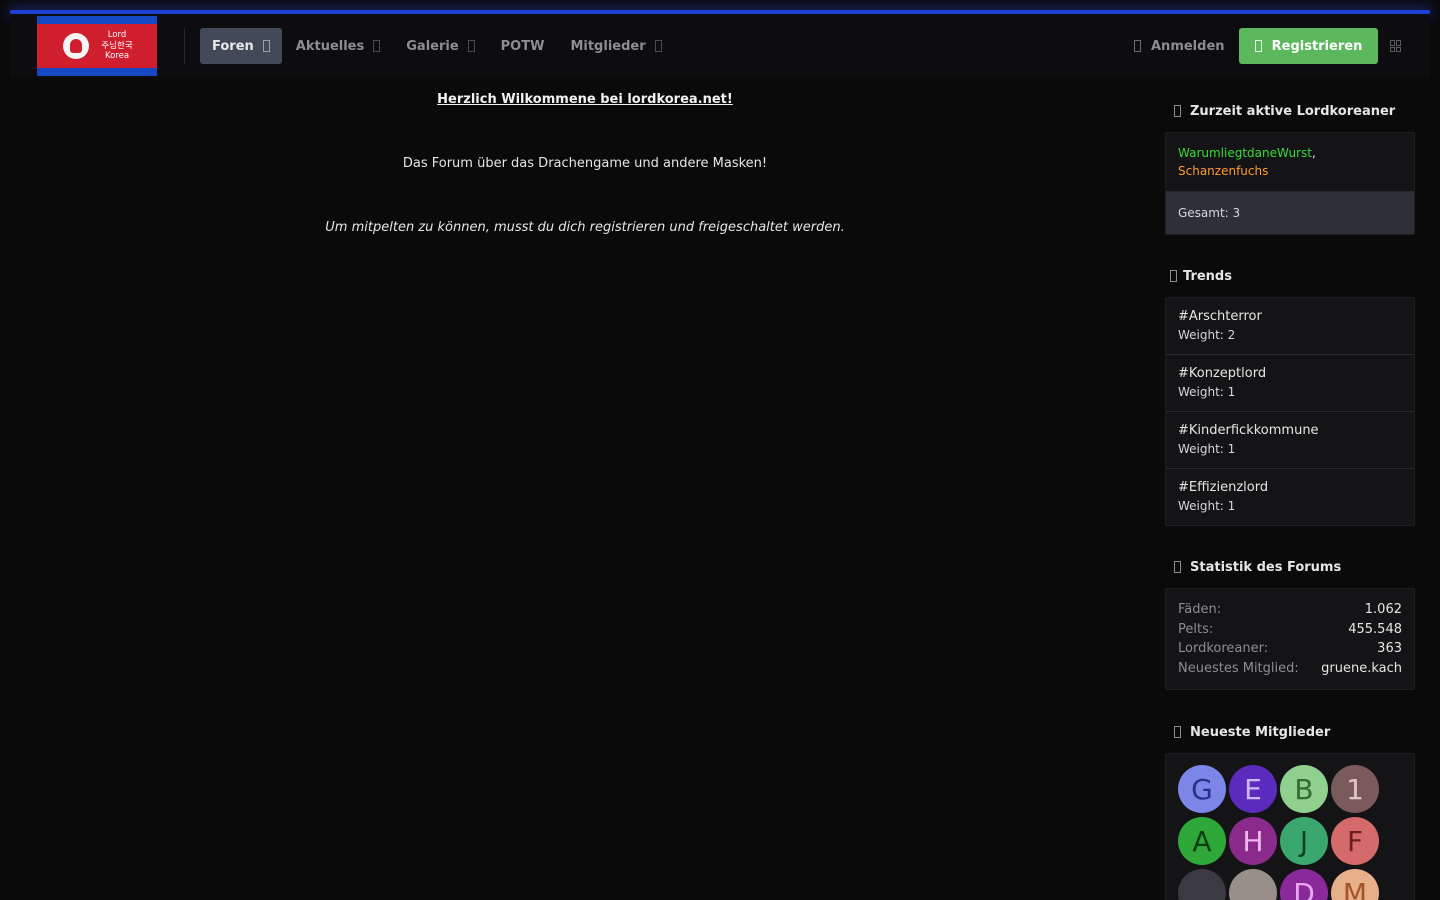 Image resolution: width=1440 pixels, height=900 pixels. I want to click on online-users-heading: Zurzeit aktive Lordkoreaner, so click(1290, 111).